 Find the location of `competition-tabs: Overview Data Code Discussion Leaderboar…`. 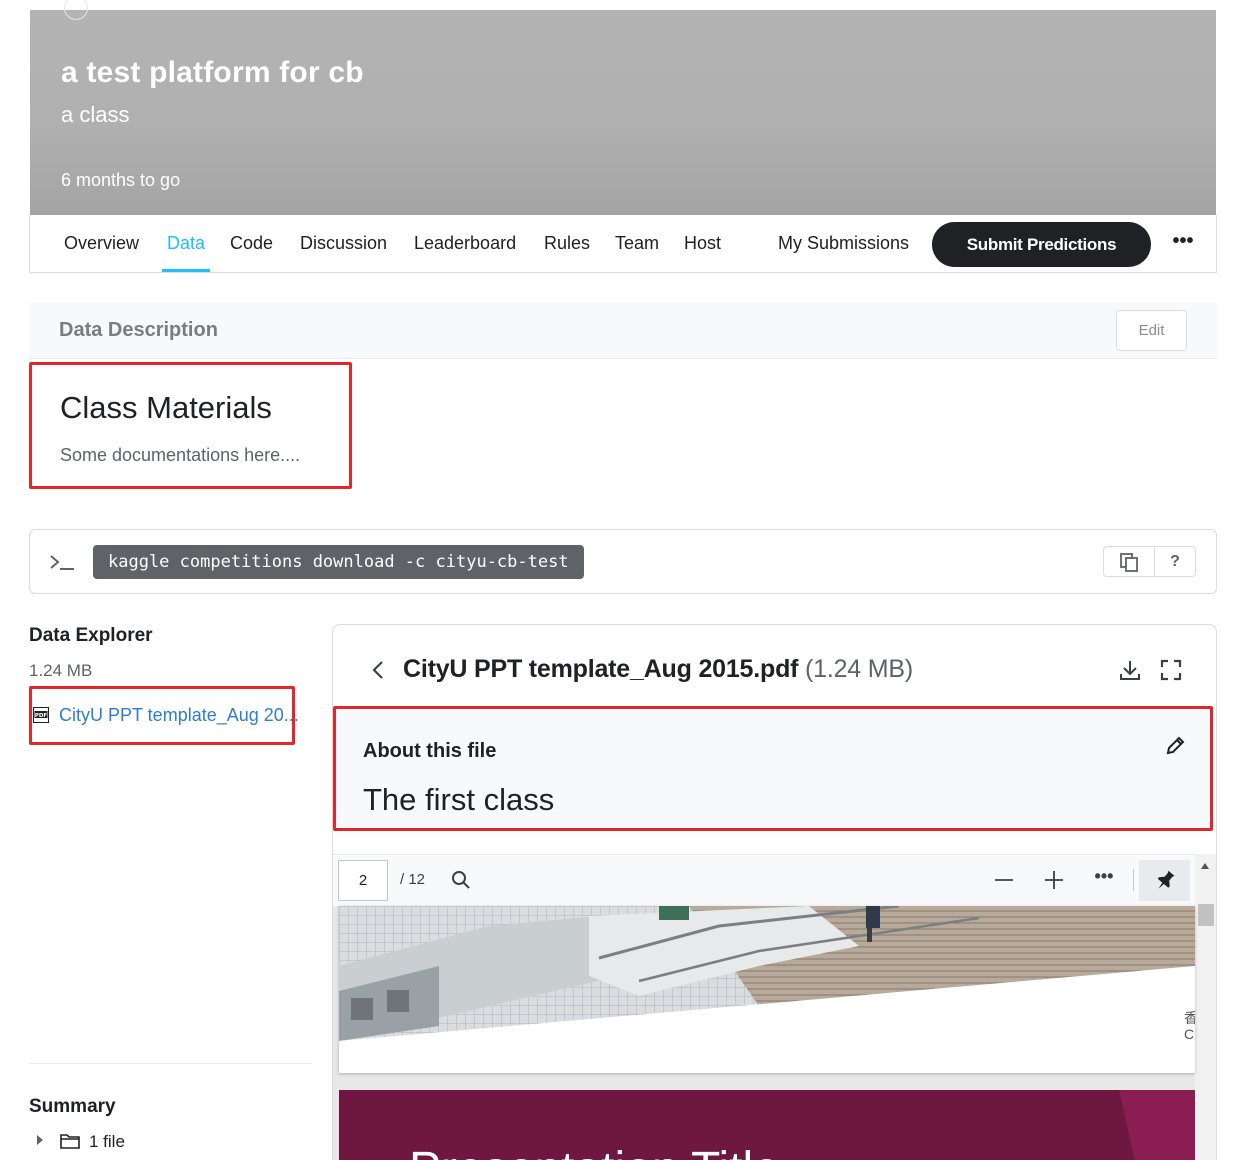

competition-tabs: Overview Data Code Discussion Leaderboar… is located at coordinates (623, 244).